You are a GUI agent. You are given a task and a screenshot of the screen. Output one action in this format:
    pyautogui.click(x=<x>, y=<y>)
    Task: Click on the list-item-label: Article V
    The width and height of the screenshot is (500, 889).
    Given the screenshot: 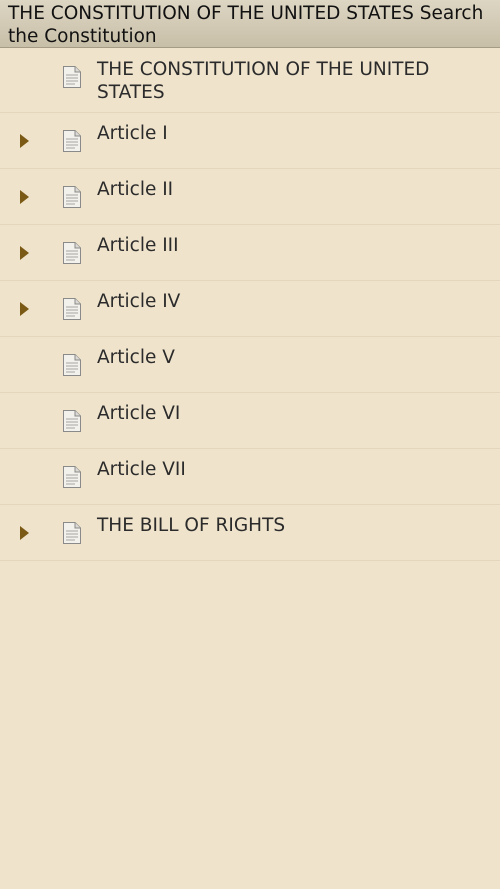 What is the action you would take?
    pyautogui.click(x=136, y=357)
    